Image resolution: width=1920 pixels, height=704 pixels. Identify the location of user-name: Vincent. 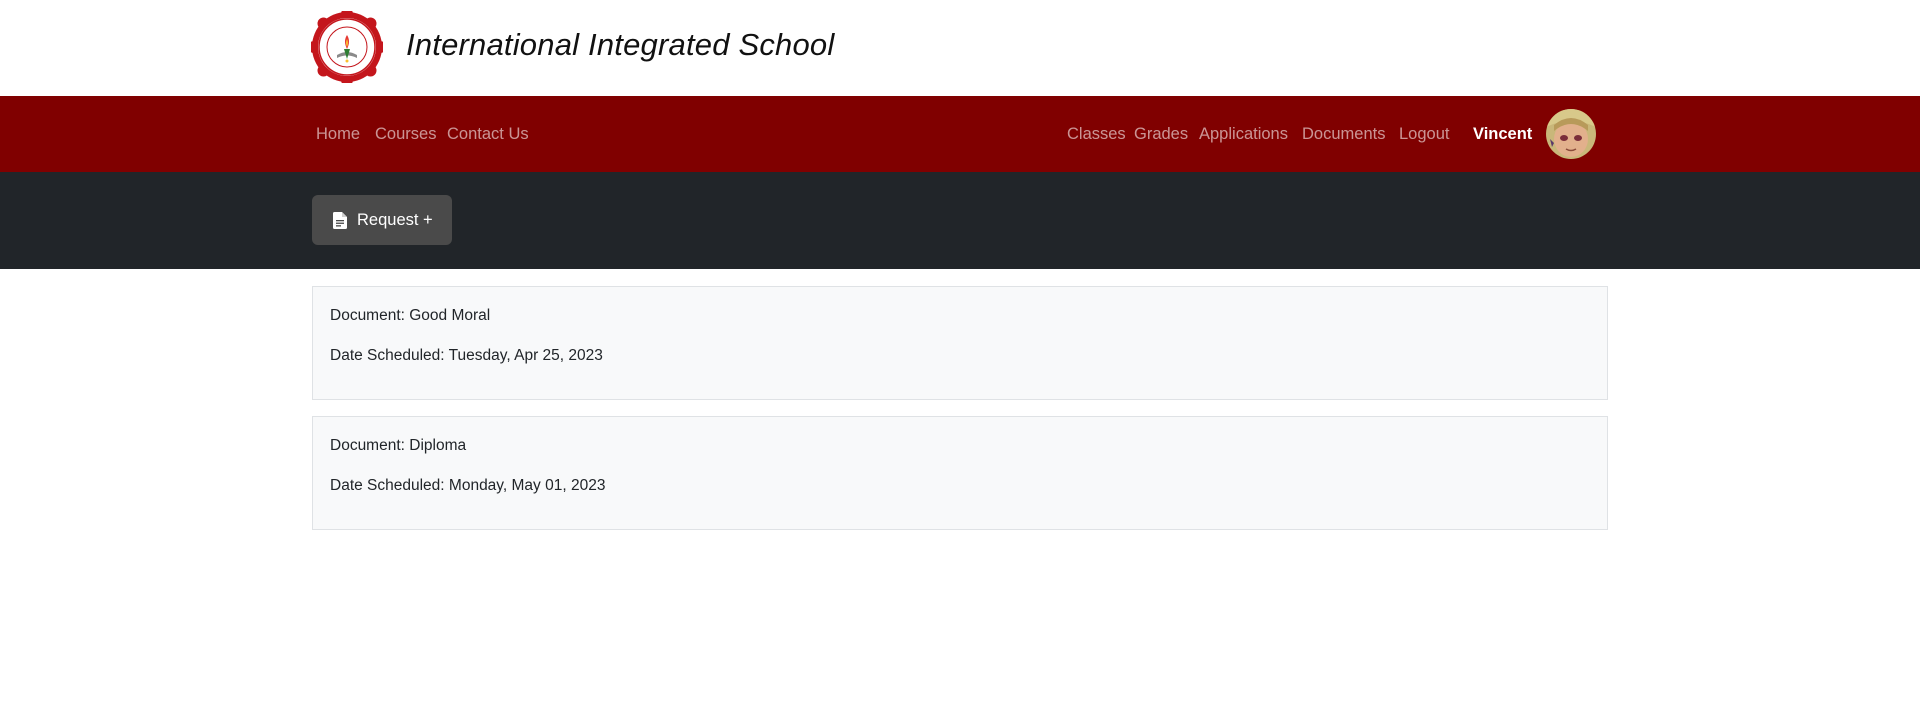
(1502, 134).